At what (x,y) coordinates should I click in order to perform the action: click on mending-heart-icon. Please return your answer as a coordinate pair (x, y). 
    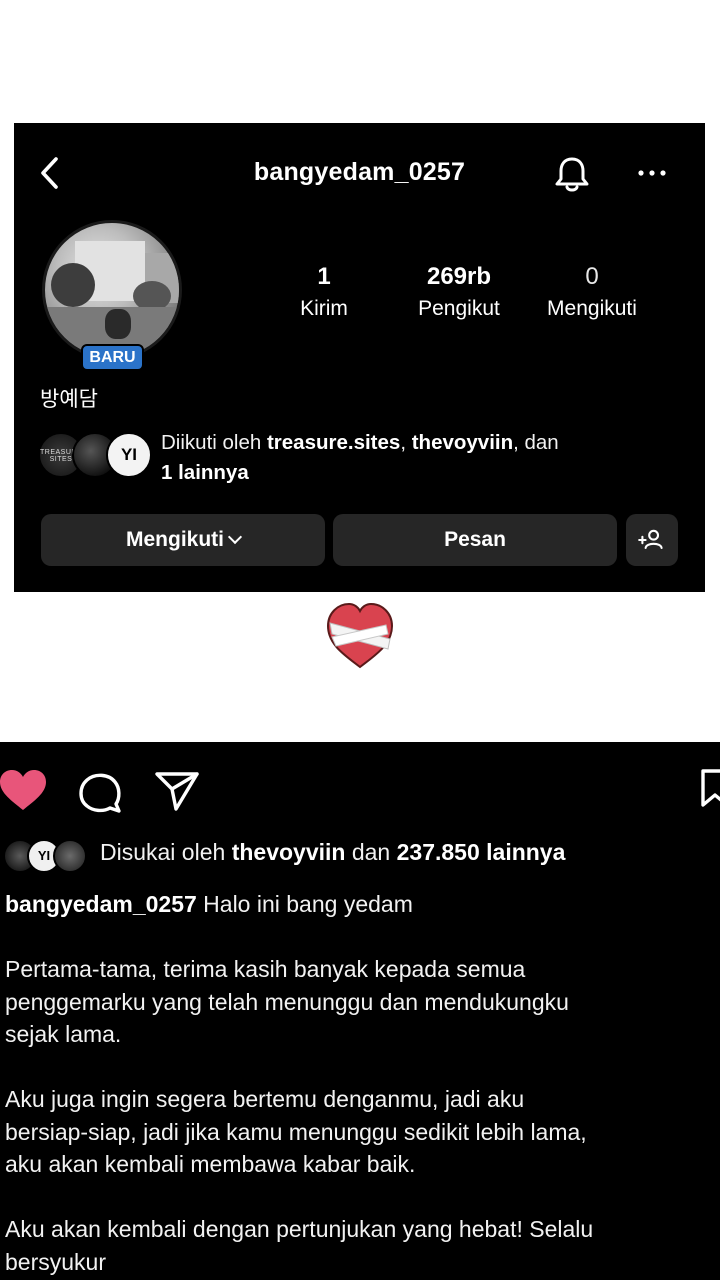
    Looking at the image, I should click on (360, 635).